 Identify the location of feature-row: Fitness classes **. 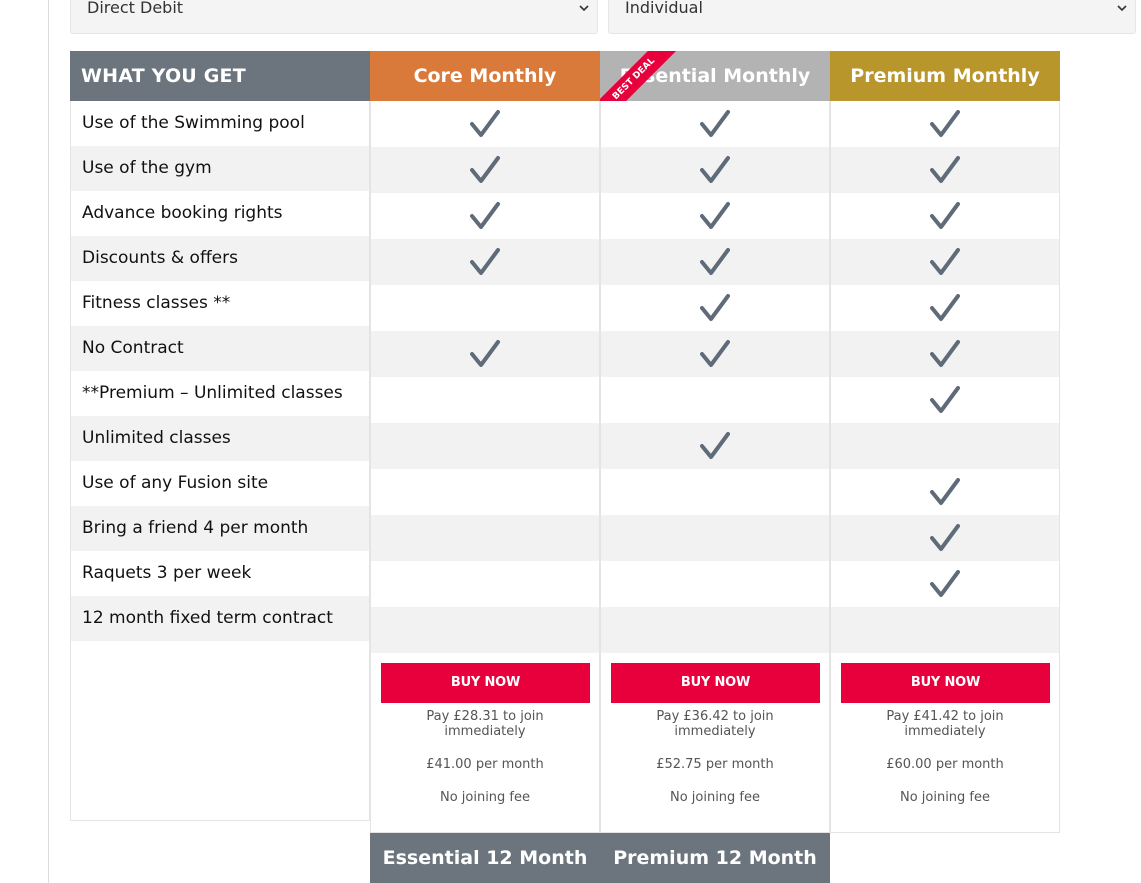
(220, 303).